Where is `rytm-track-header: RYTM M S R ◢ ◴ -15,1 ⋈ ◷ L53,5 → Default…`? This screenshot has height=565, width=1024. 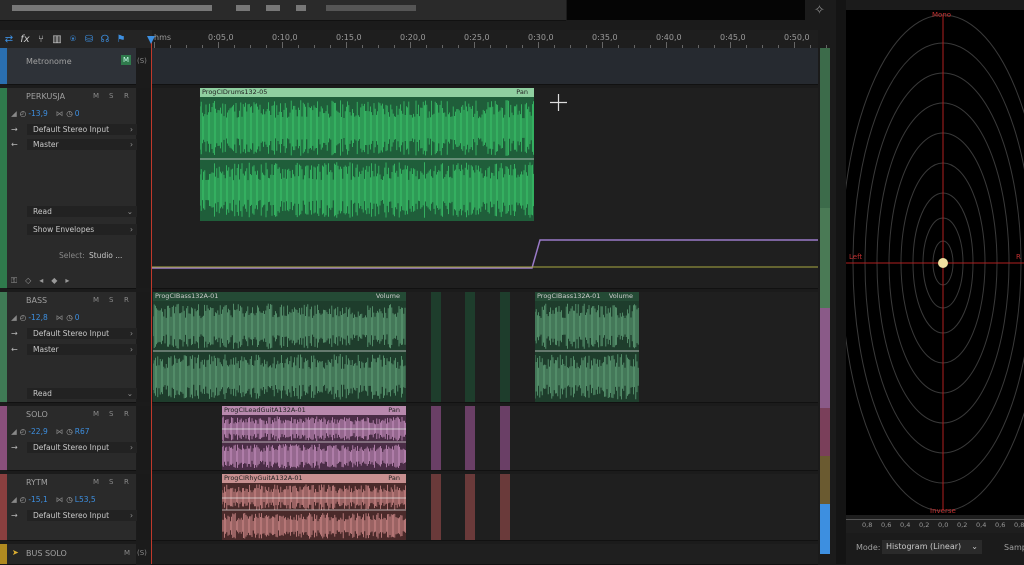 rytm-track-header: RYTM M S R ◢ ◴ -15,1 ⋈ ◷ L53,5 → Default… is located at coordinates (72, 507).